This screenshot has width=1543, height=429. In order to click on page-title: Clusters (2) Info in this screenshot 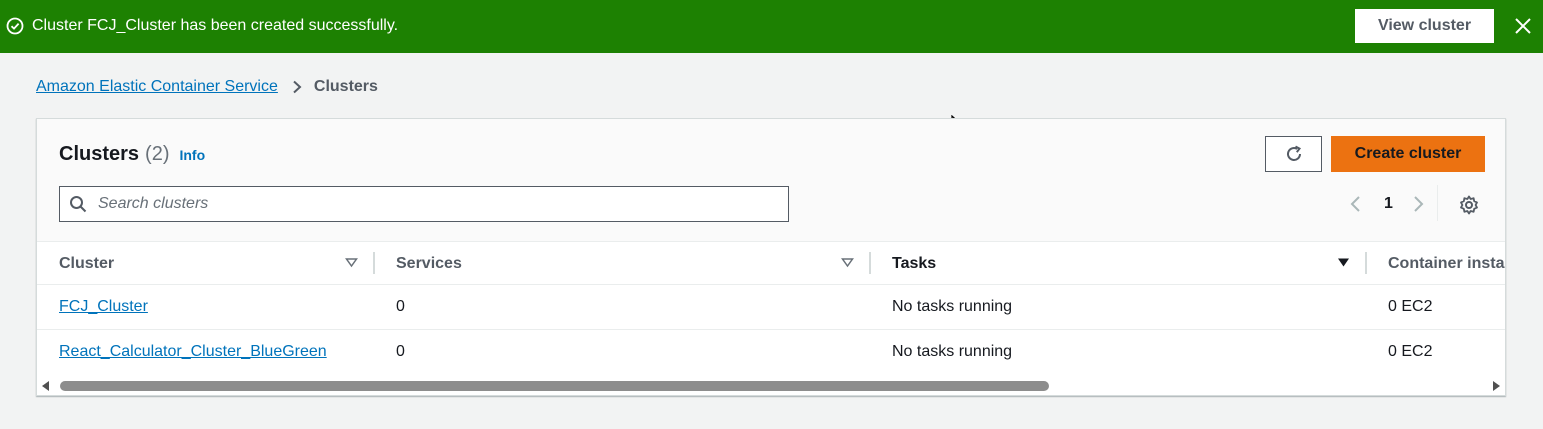, I will do `click(132, 154)`.